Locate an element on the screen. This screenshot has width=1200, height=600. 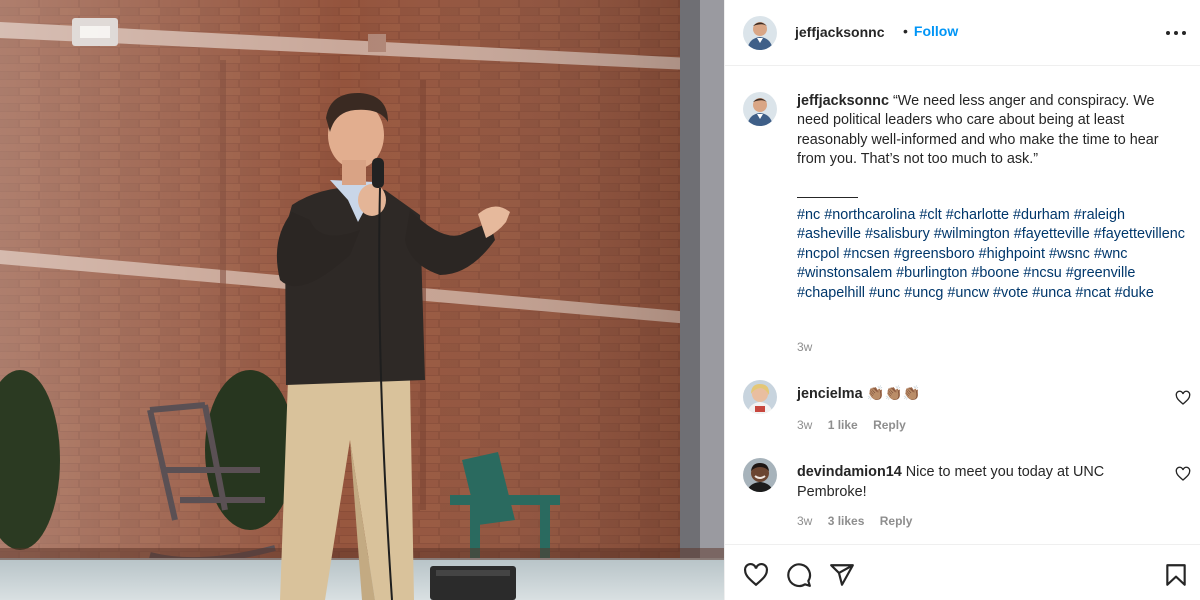
share-icon is located at coordinates (842, 575).